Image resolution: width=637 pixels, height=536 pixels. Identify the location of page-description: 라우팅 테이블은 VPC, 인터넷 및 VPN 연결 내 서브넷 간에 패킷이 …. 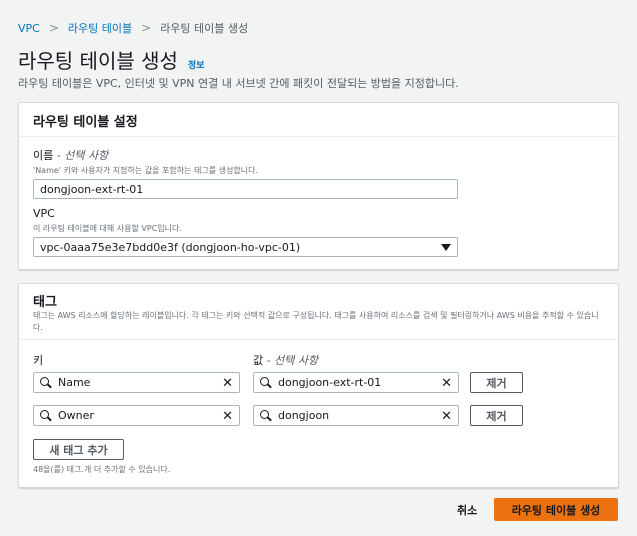
(238, 83).